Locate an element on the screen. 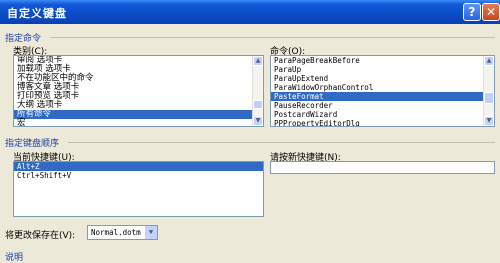 The width and height of the screenshot is (500, 263). close-button: ✕ is located at coordinates (491, 12).